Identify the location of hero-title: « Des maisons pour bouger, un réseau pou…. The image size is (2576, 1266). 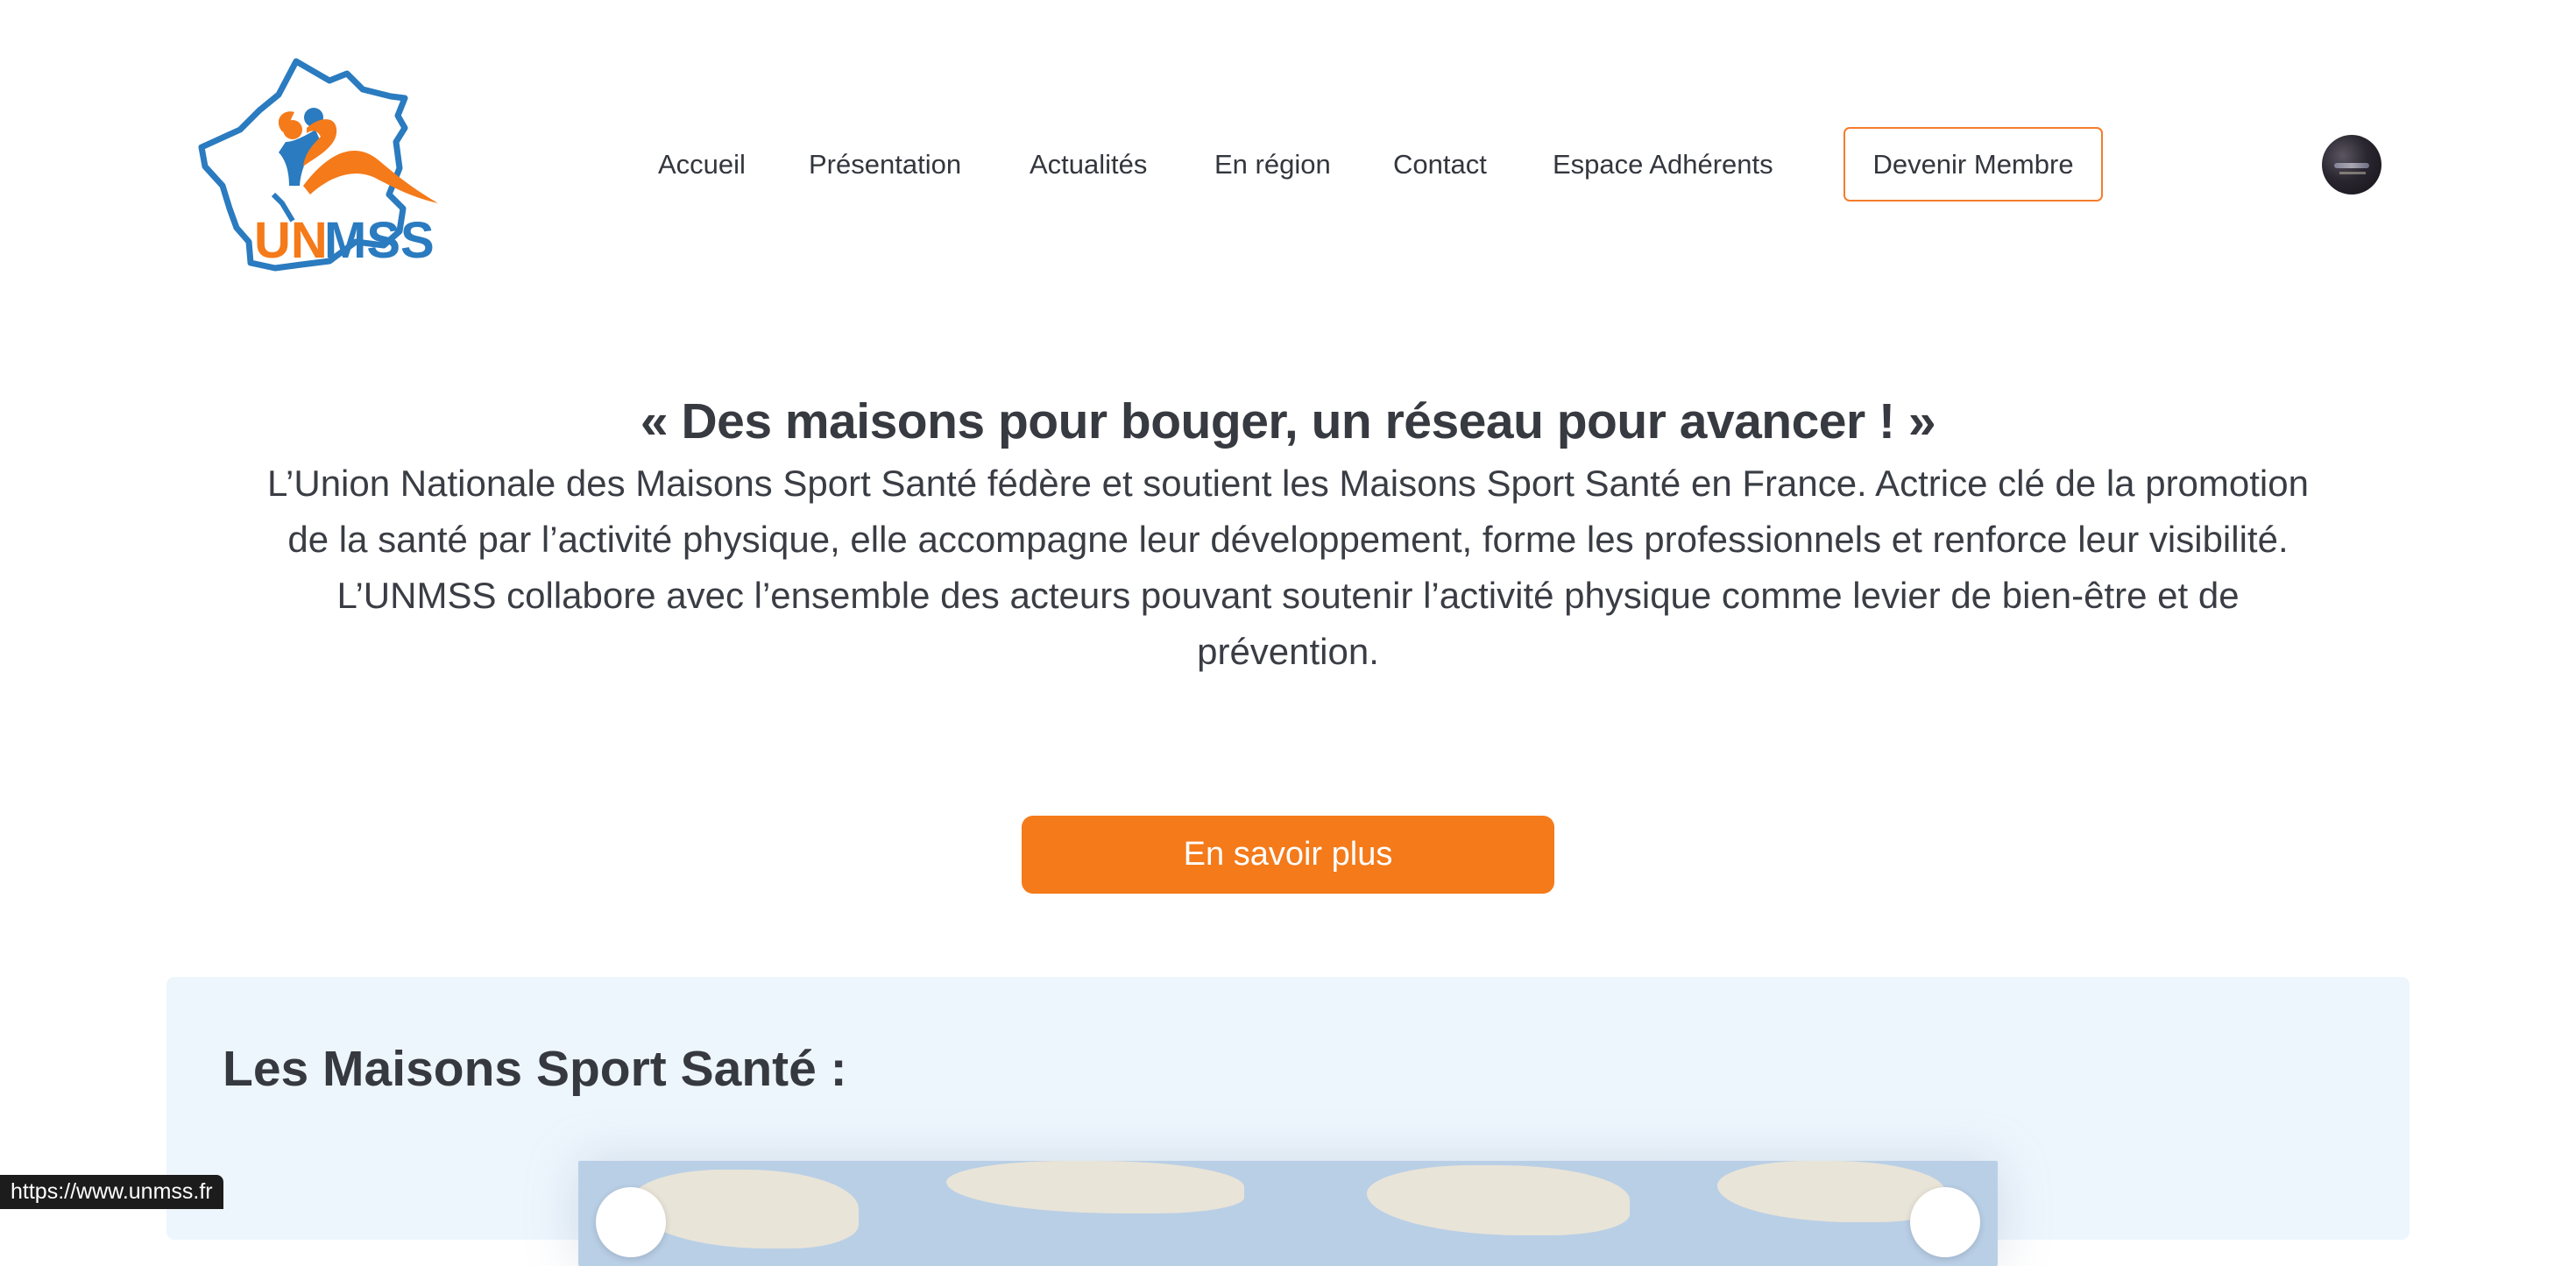
(1288, 421).